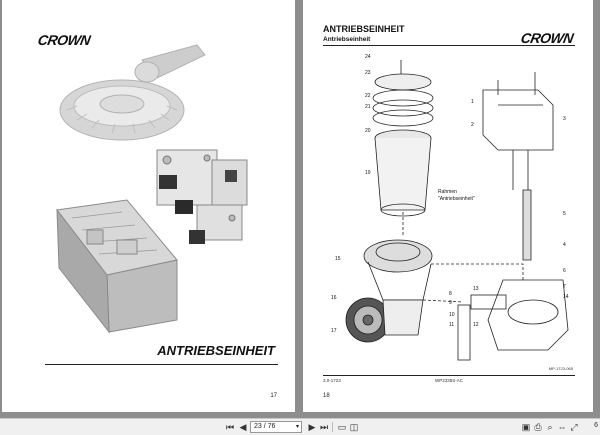 The height and width of the screenshot is (435, 600). Describe the element at coordinates (449, 45) in the screenshot. I see `header-rule` at that location.